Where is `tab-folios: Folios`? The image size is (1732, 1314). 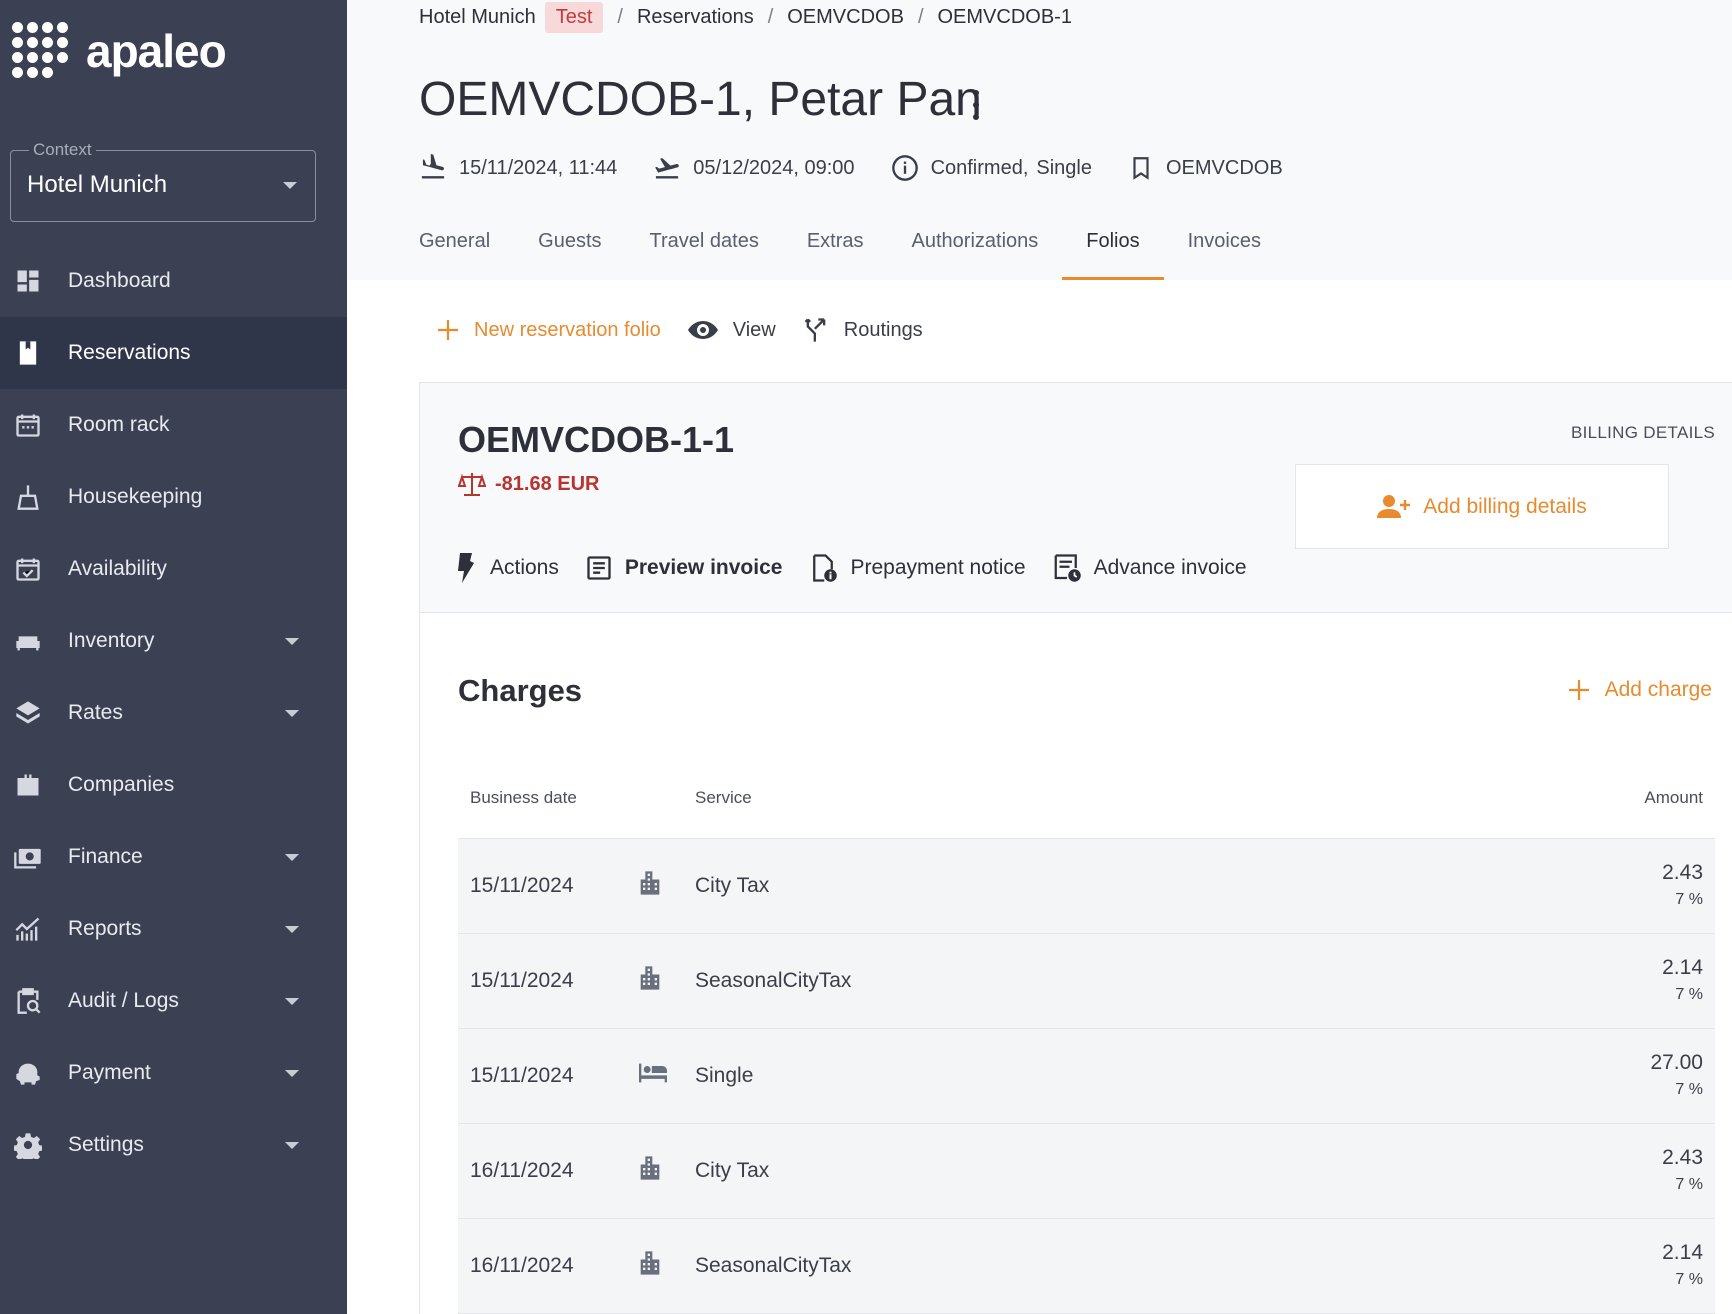
tab-folios: Folios is located at coordinates (1113, 251).